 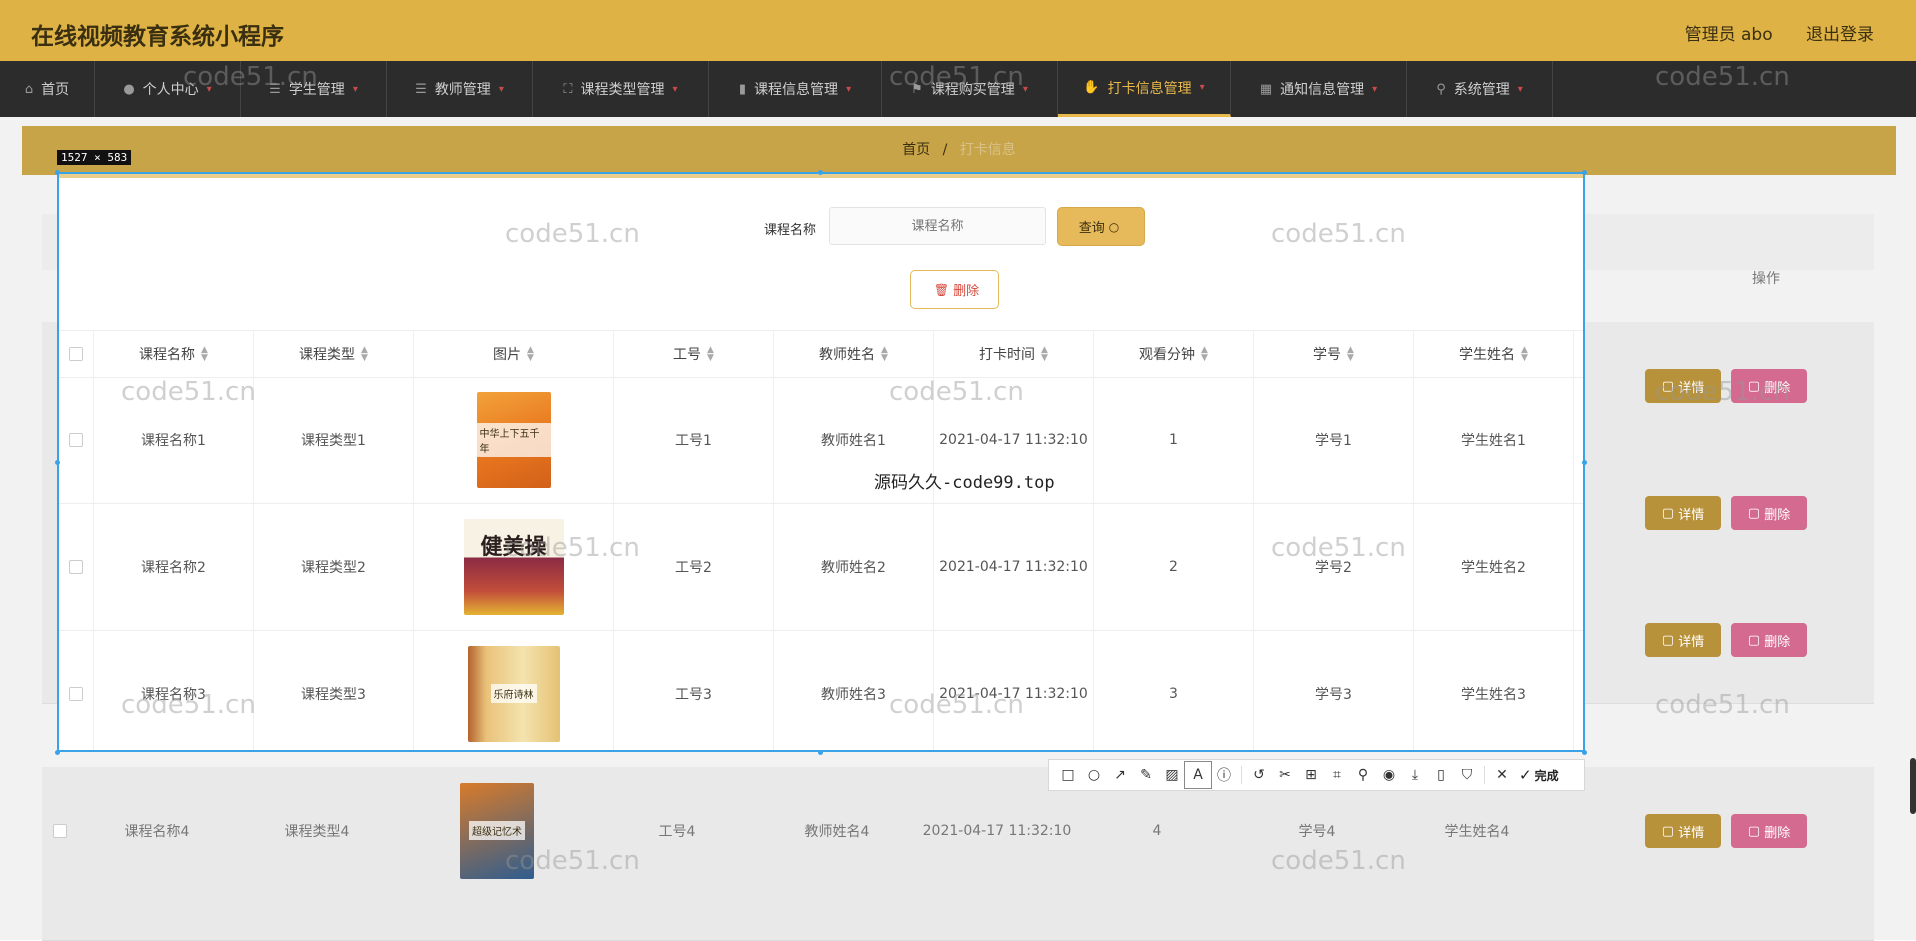 I want to click on logout-link: 退出登录, so click(x=1840, y=35).